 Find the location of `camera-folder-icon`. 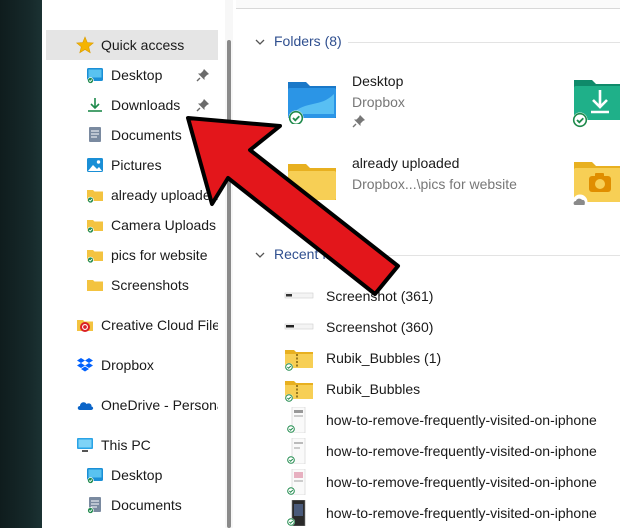

camera-folder-icon is located at coordinates (596, 183).